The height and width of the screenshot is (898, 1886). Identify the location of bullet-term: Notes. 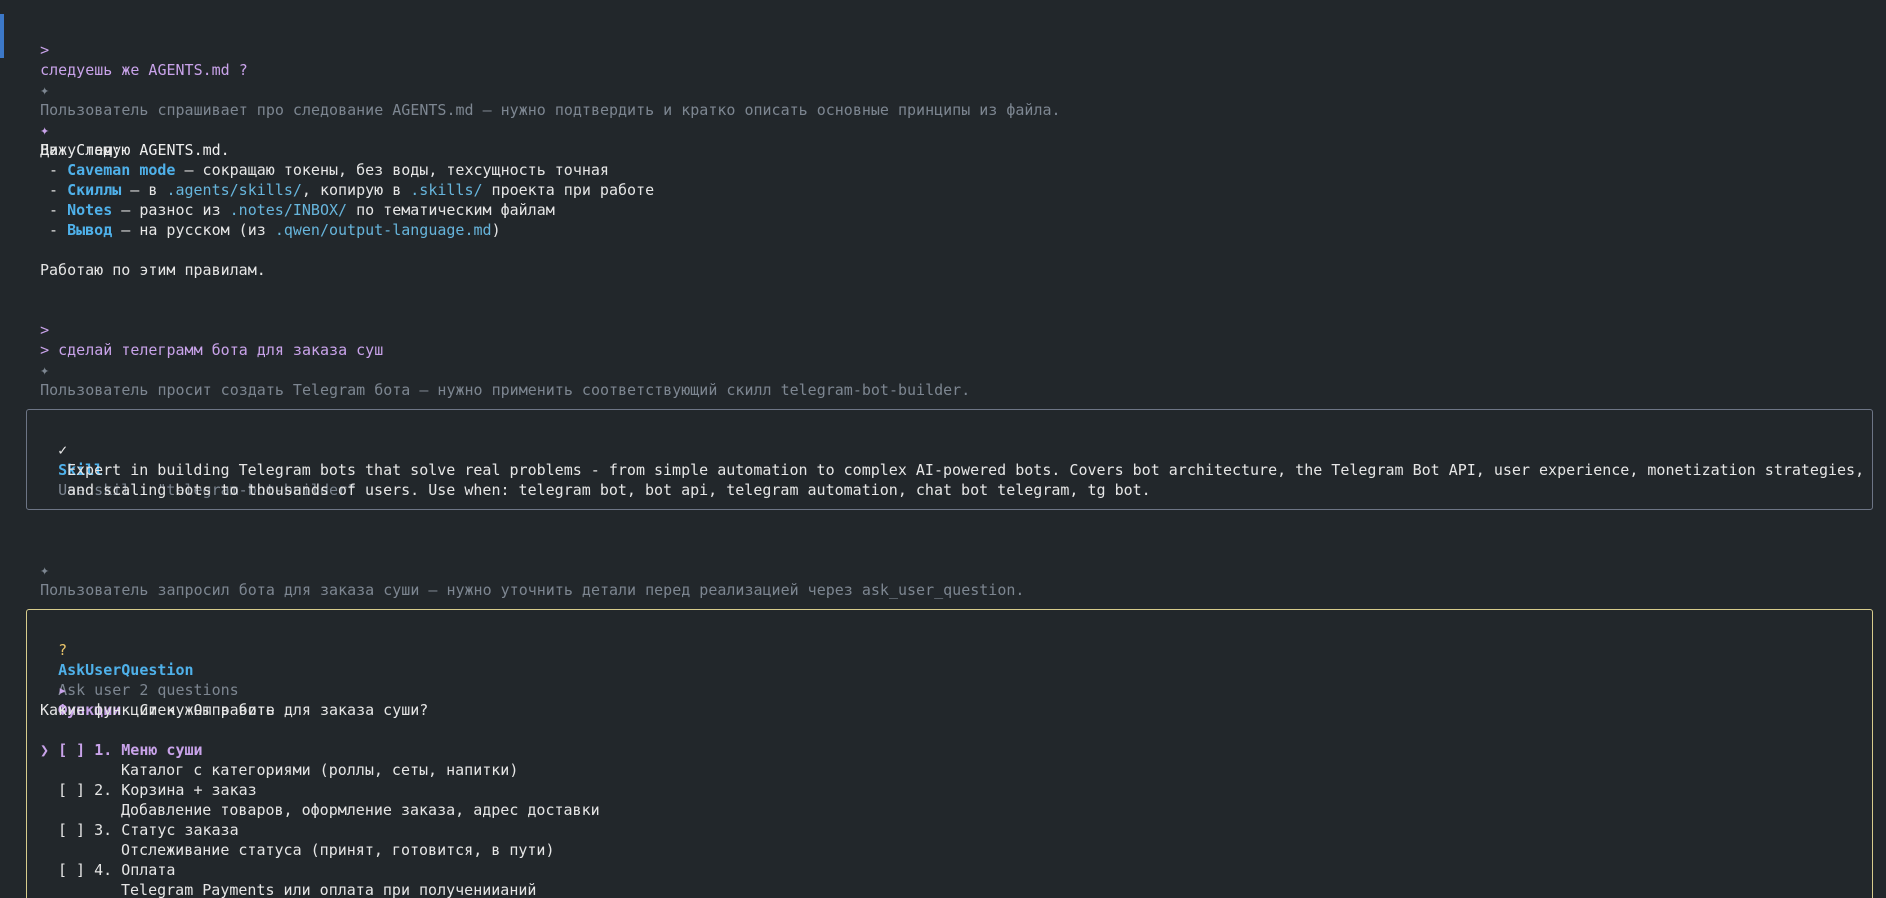
(90, 210).